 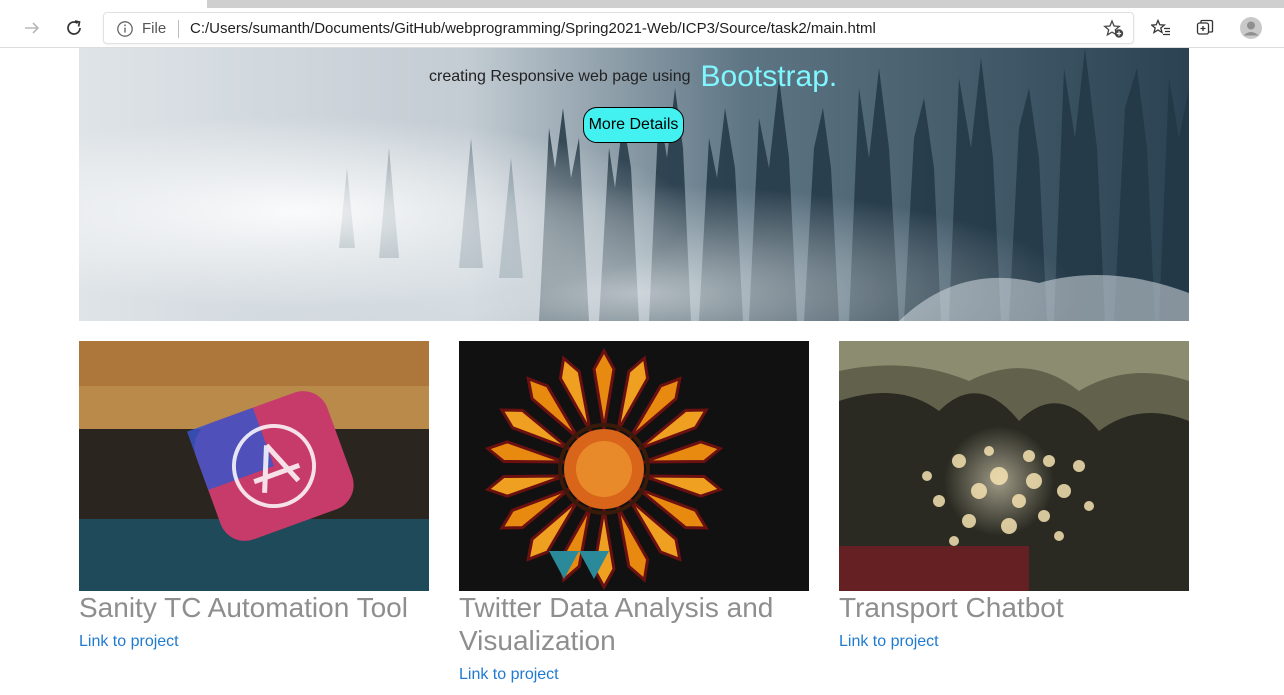 What do you see at coordinates (745, 4) in the screenshot?
I see `tab-strip-shade` at bounding box center [745, 4].